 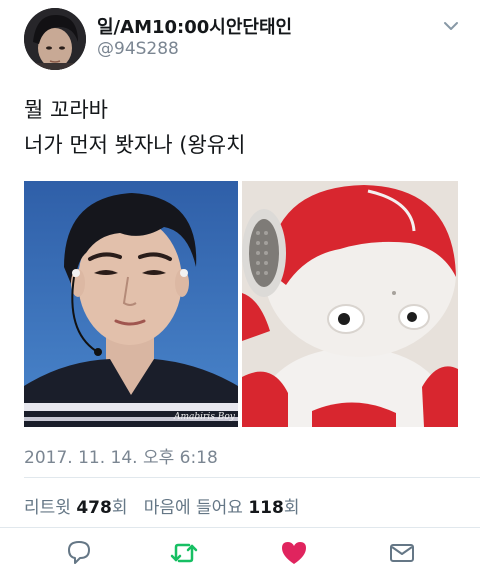 I want to click on display-name: 일/AM10:00시안단태인, so click(x=194, y=26).